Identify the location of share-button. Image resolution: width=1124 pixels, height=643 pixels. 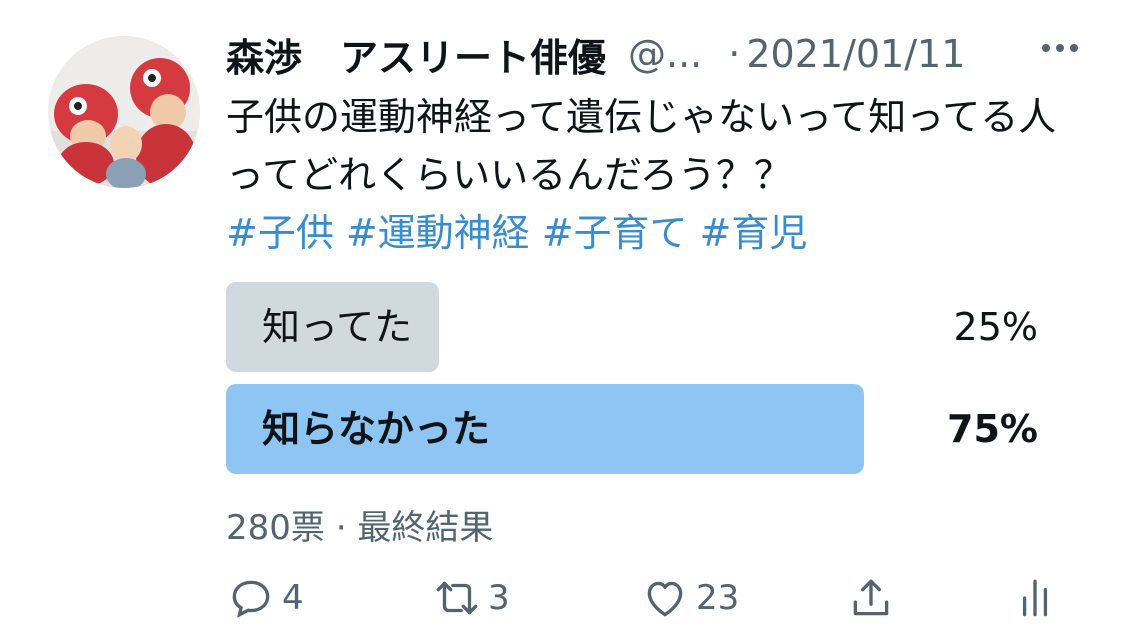
(871, 598).